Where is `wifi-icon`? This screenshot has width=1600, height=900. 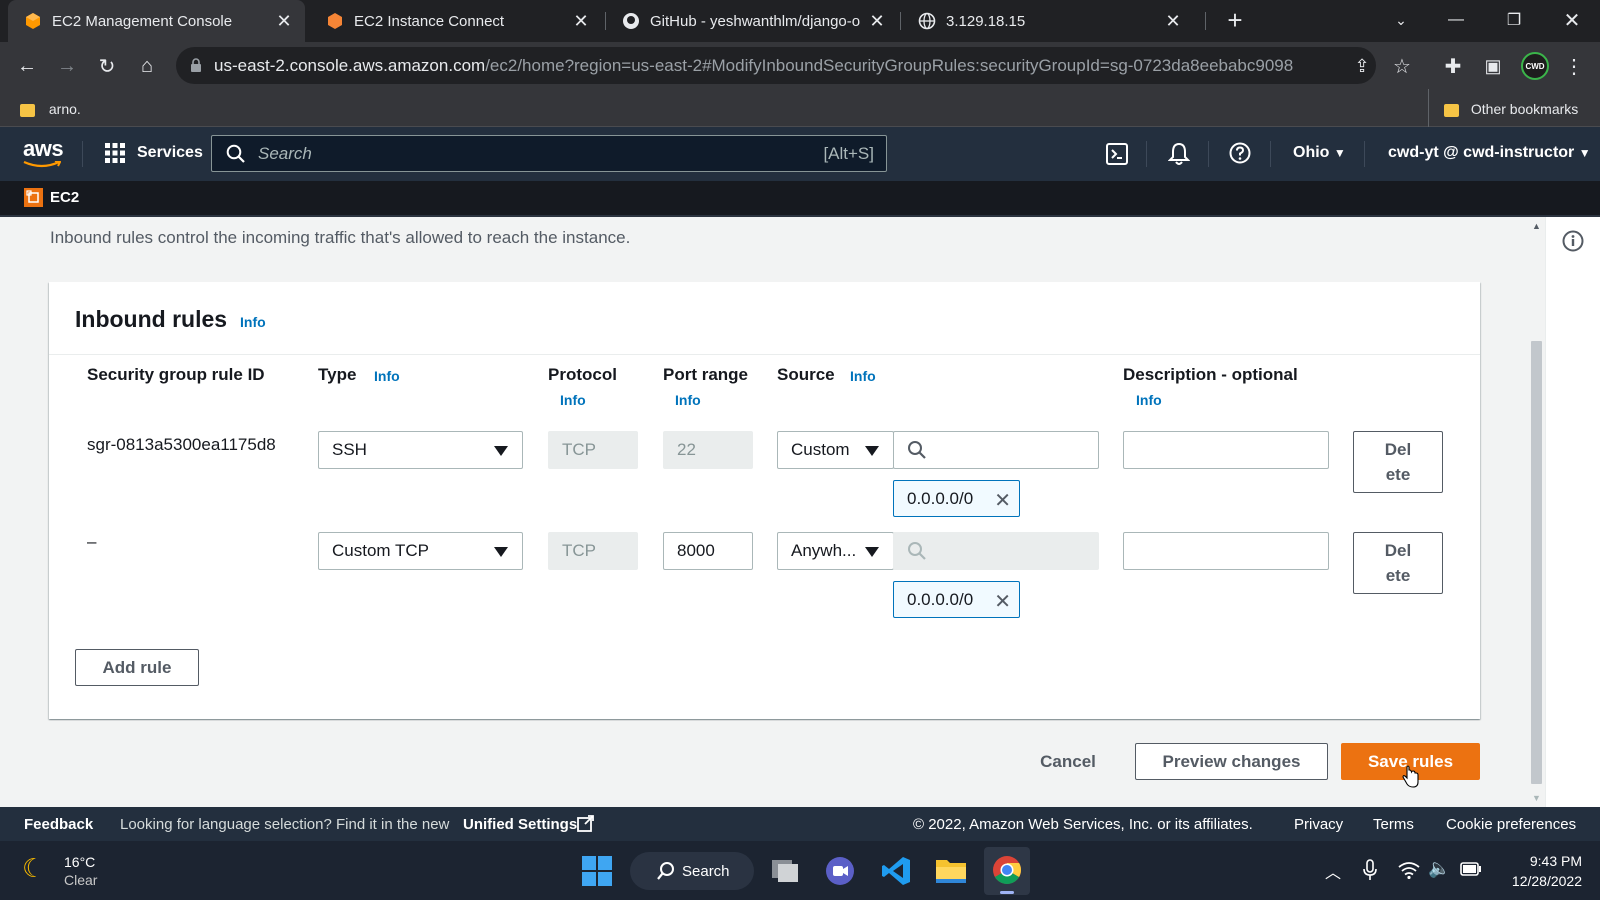
wifi-icon is located at coordinates (1409, 870).